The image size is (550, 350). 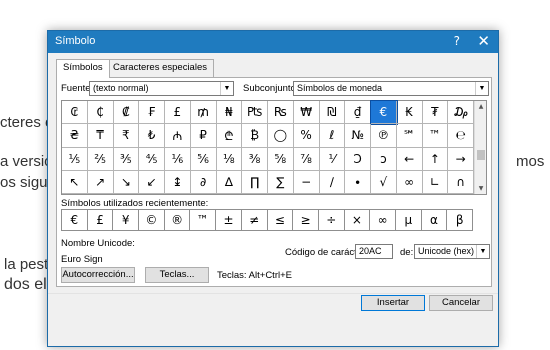 What do you see at coordinates (203, 220) in the screenshot?
I see `recent-symbol-cell: ™` at bounding box center [203, 220].